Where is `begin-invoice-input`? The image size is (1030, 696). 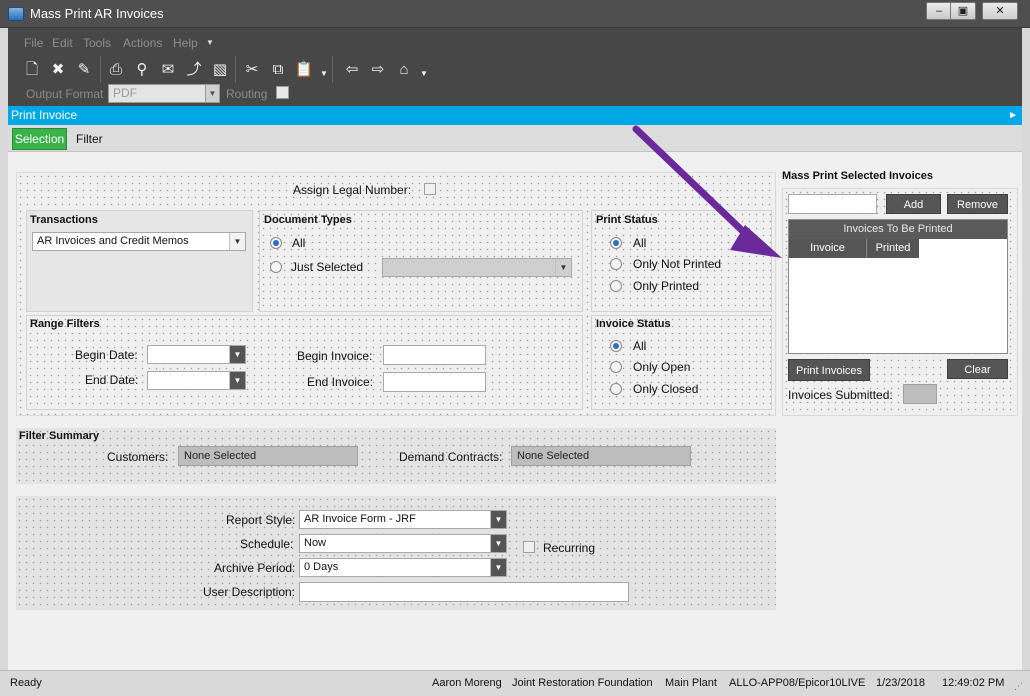 begin-invoice-input is located at coordinates (434, 355).